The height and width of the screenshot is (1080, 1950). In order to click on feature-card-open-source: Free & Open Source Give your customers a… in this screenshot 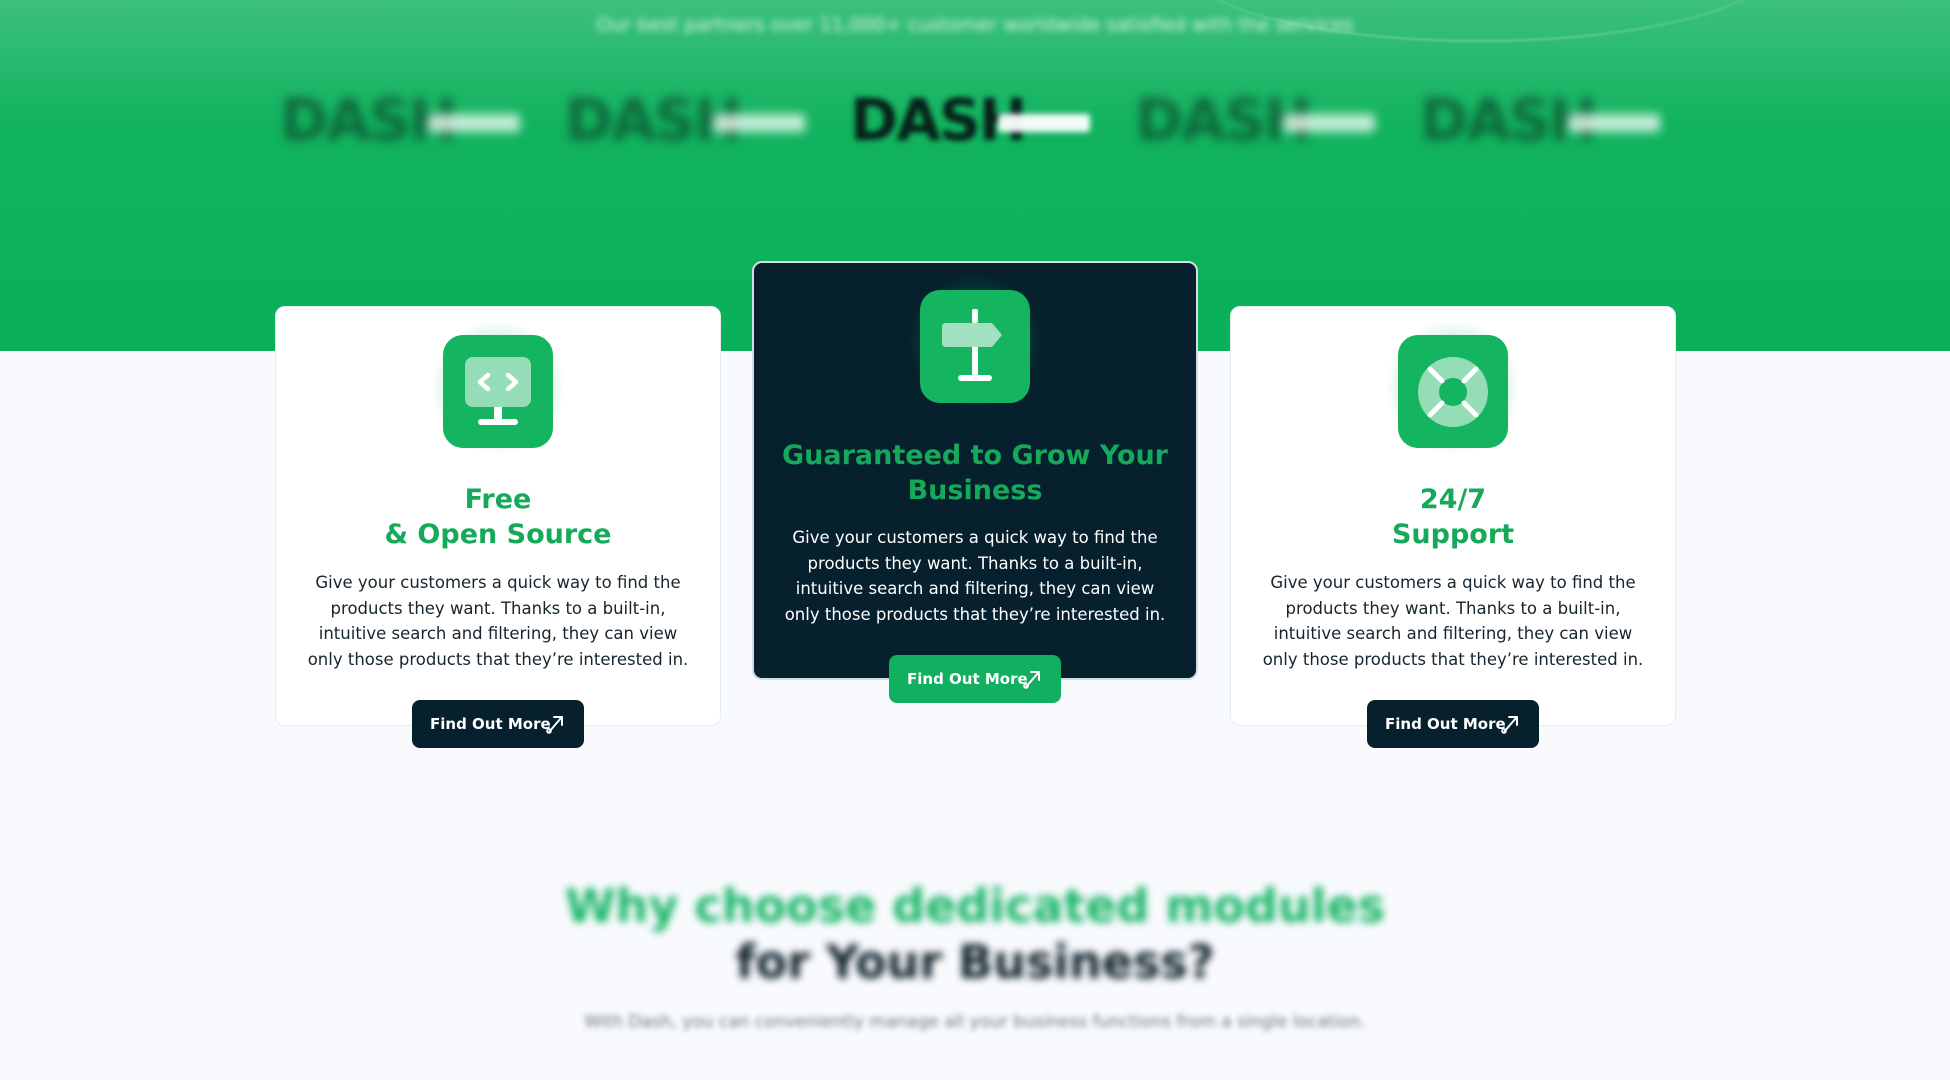, I will do `click(498, 527)`.